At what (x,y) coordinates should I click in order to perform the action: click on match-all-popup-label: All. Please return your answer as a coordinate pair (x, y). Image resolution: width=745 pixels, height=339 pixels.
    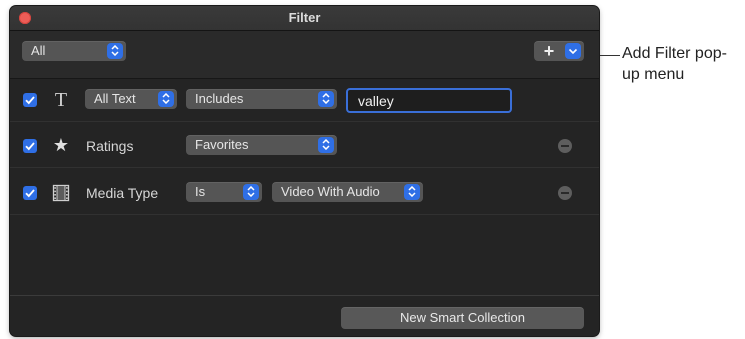
    Looking at the image, I should click on (38, 50).